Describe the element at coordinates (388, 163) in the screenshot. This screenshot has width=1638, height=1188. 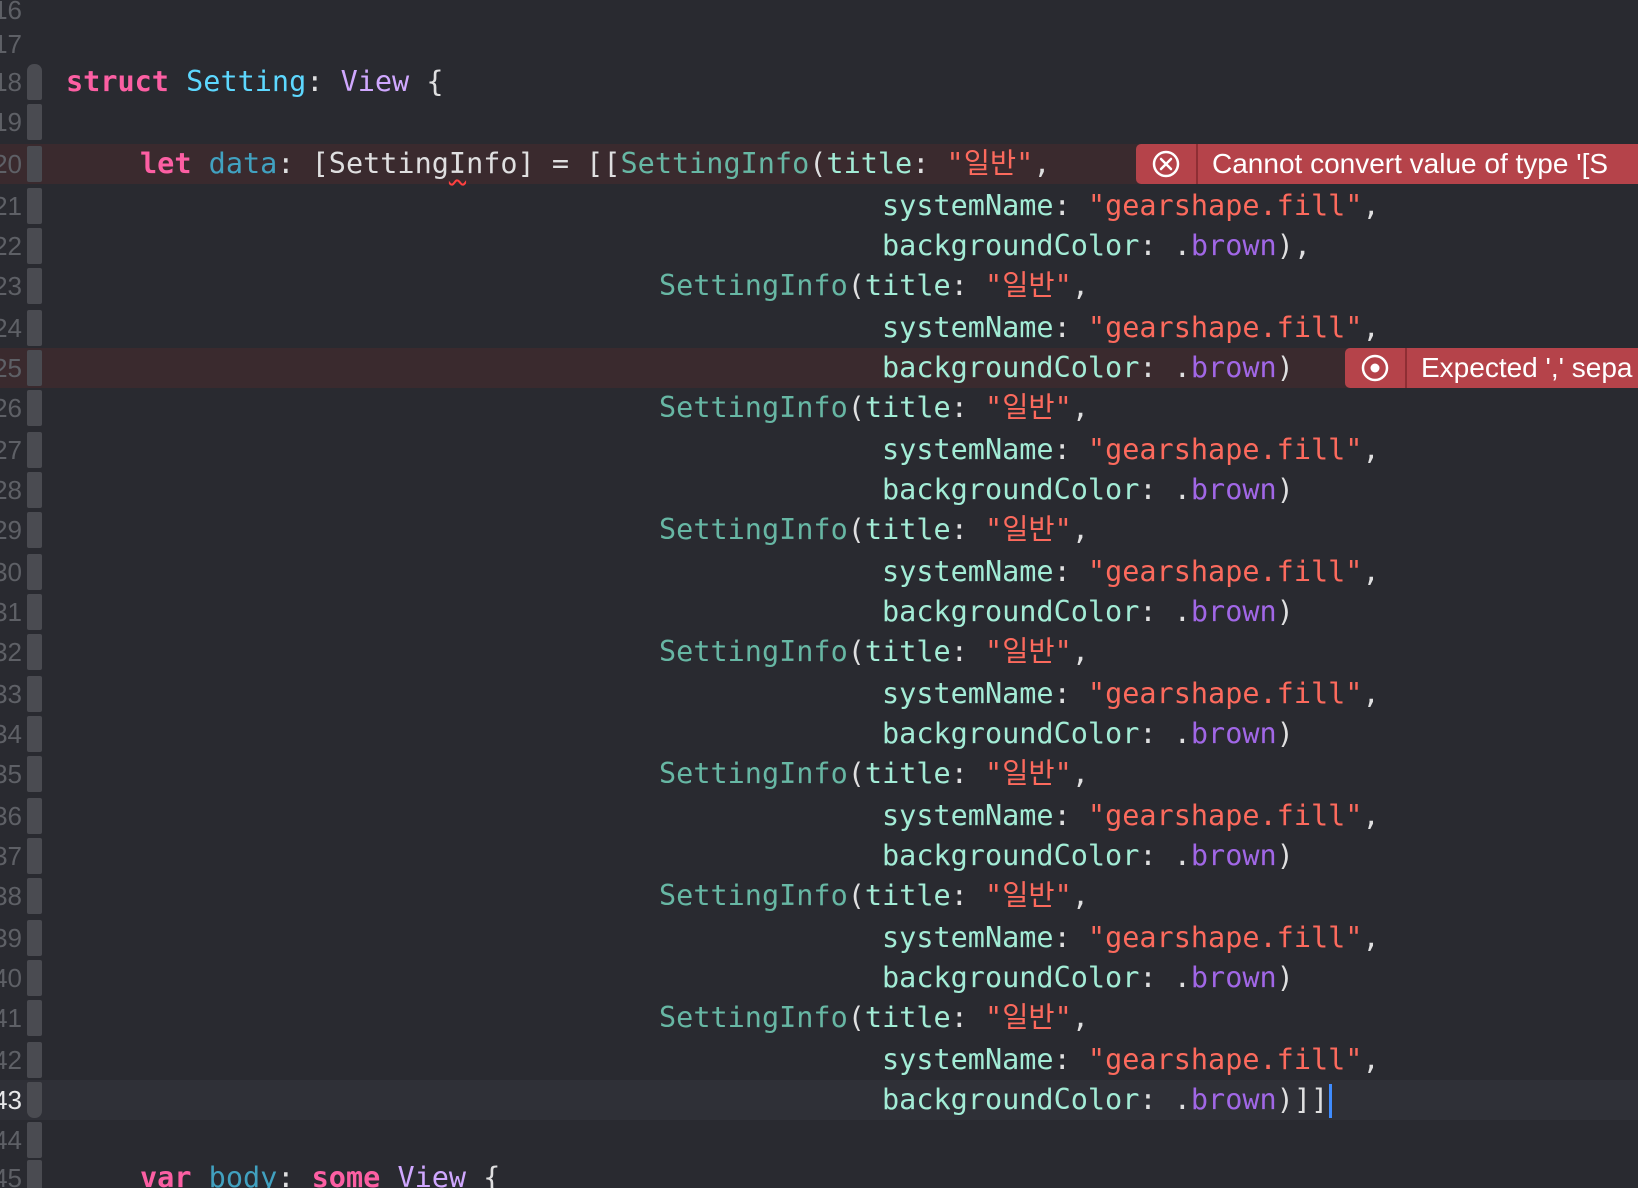
I see `type-reference: Setting` at that location.